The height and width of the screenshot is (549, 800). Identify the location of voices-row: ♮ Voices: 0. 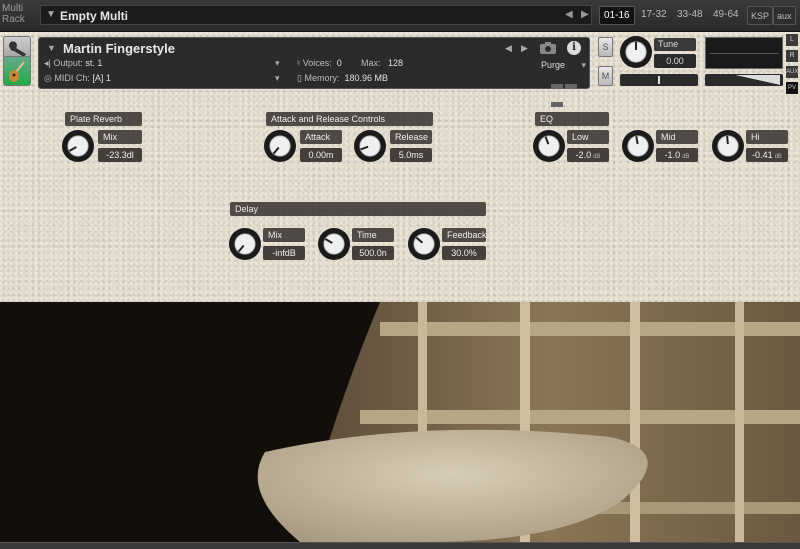
(319, 64).